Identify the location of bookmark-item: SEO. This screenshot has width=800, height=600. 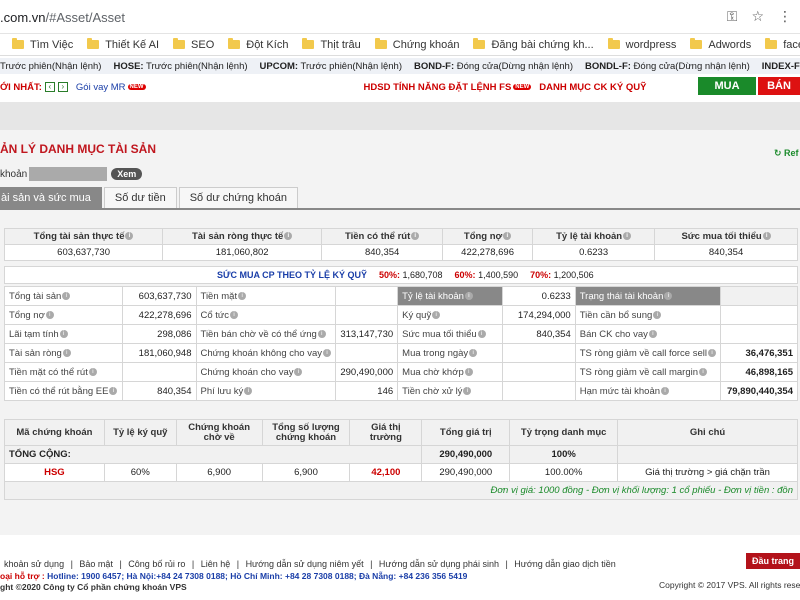
(193, 44).